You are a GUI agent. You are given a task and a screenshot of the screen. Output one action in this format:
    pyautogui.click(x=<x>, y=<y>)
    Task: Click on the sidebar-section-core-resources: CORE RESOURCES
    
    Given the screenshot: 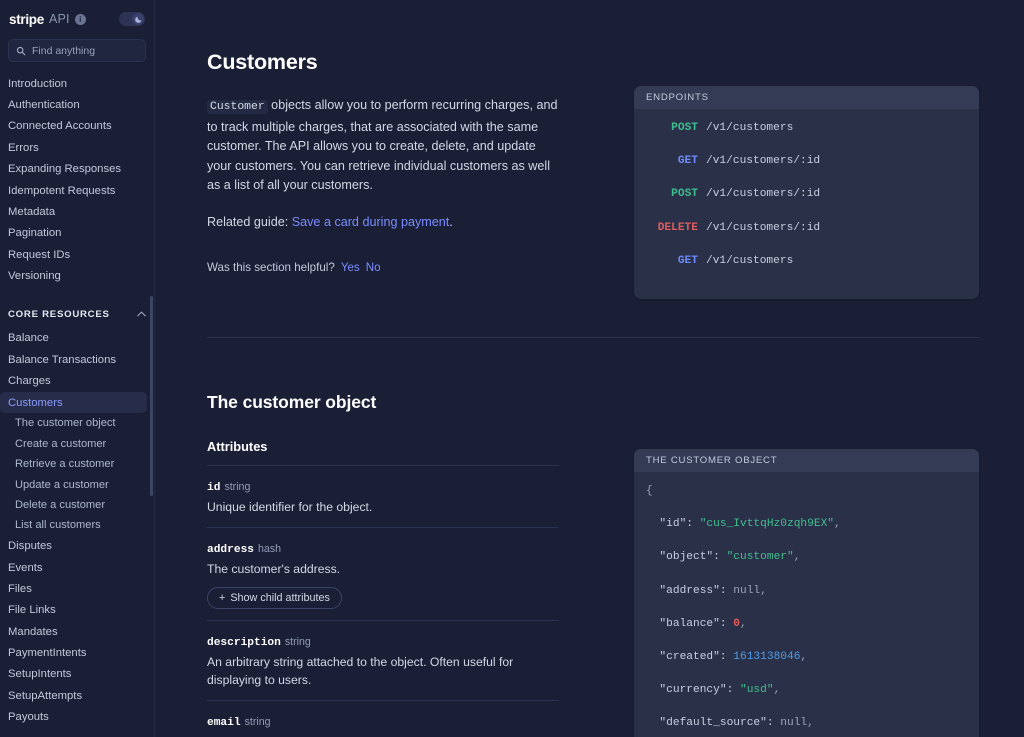 What is the action you would take?
    pyautogui.click(x=77, y=314)
    